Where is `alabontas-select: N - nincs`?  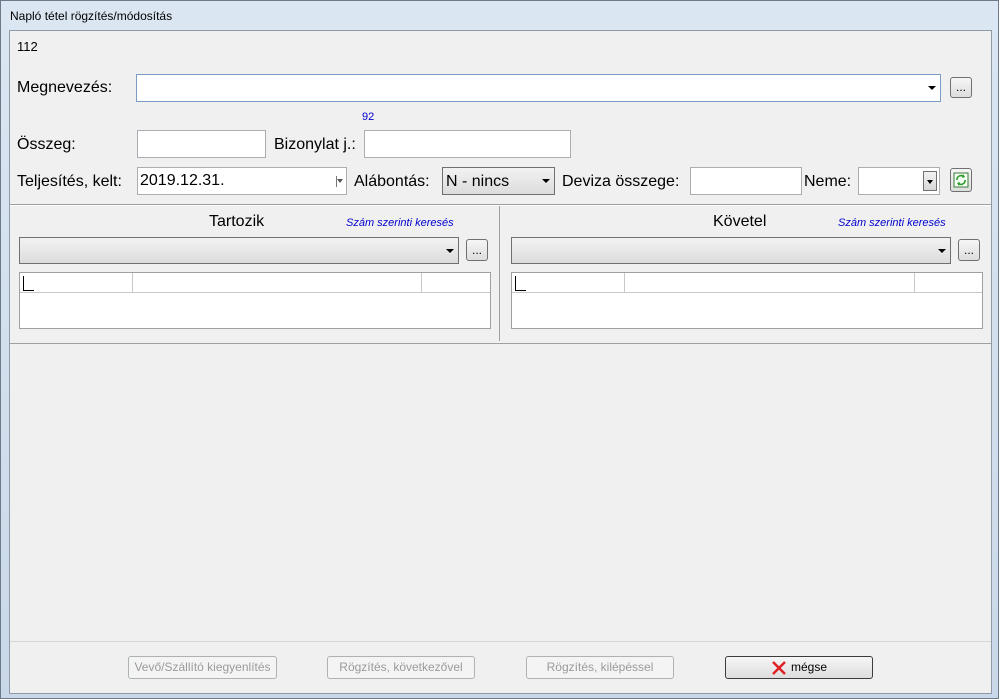
alabontas-select: N - nincs is located at coordinates (498, 181).